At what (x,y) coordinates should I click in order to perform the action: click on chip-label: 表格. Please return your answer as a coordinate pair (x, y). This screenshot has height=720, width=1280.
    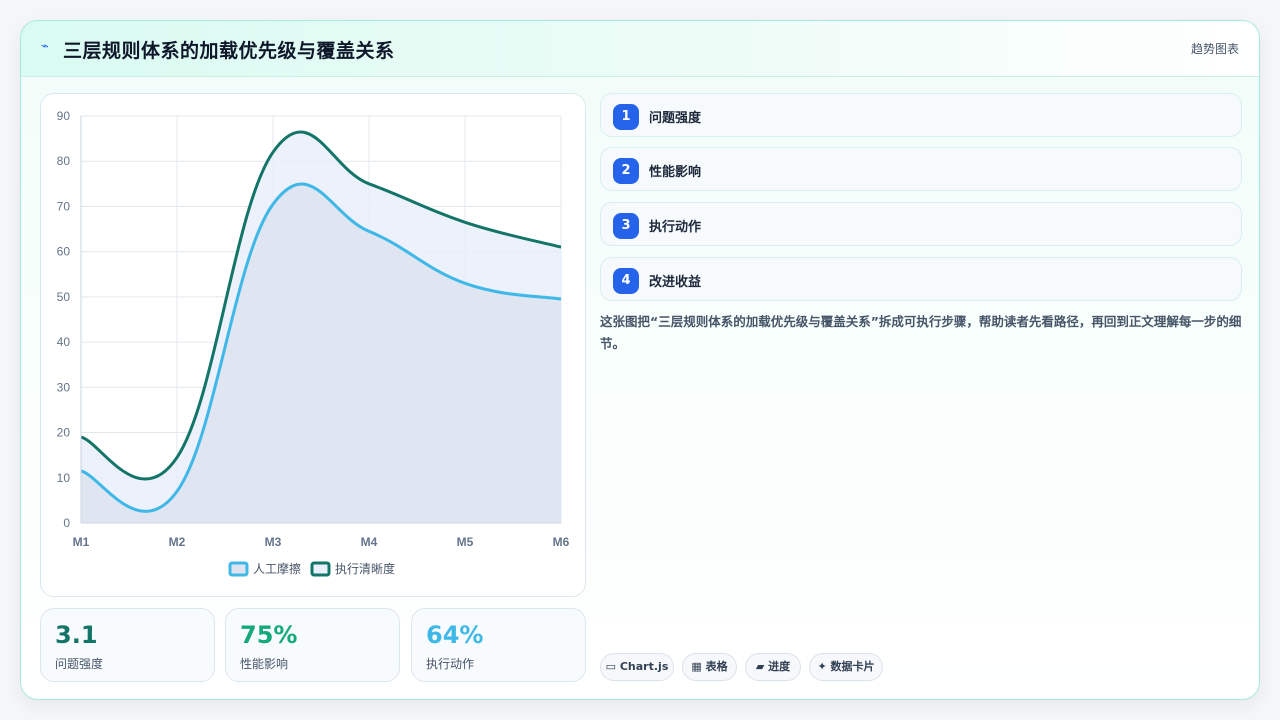
    Looking at the image, I should click on (716, 666).